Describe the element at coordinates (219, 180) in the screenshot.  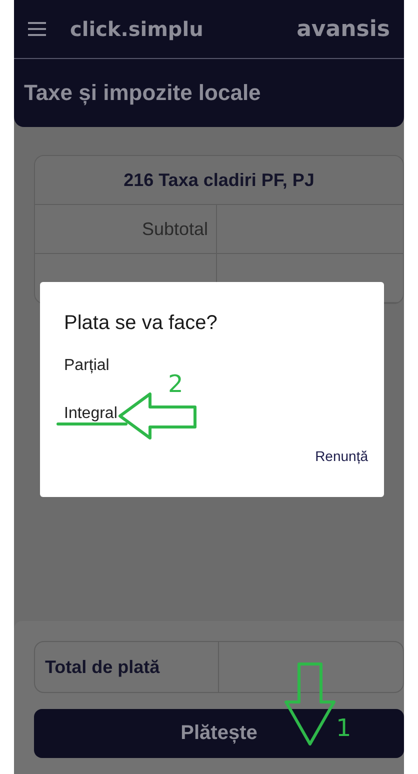
I see `card-title: 216 Taxa cladiri PF, PJ` at that location.